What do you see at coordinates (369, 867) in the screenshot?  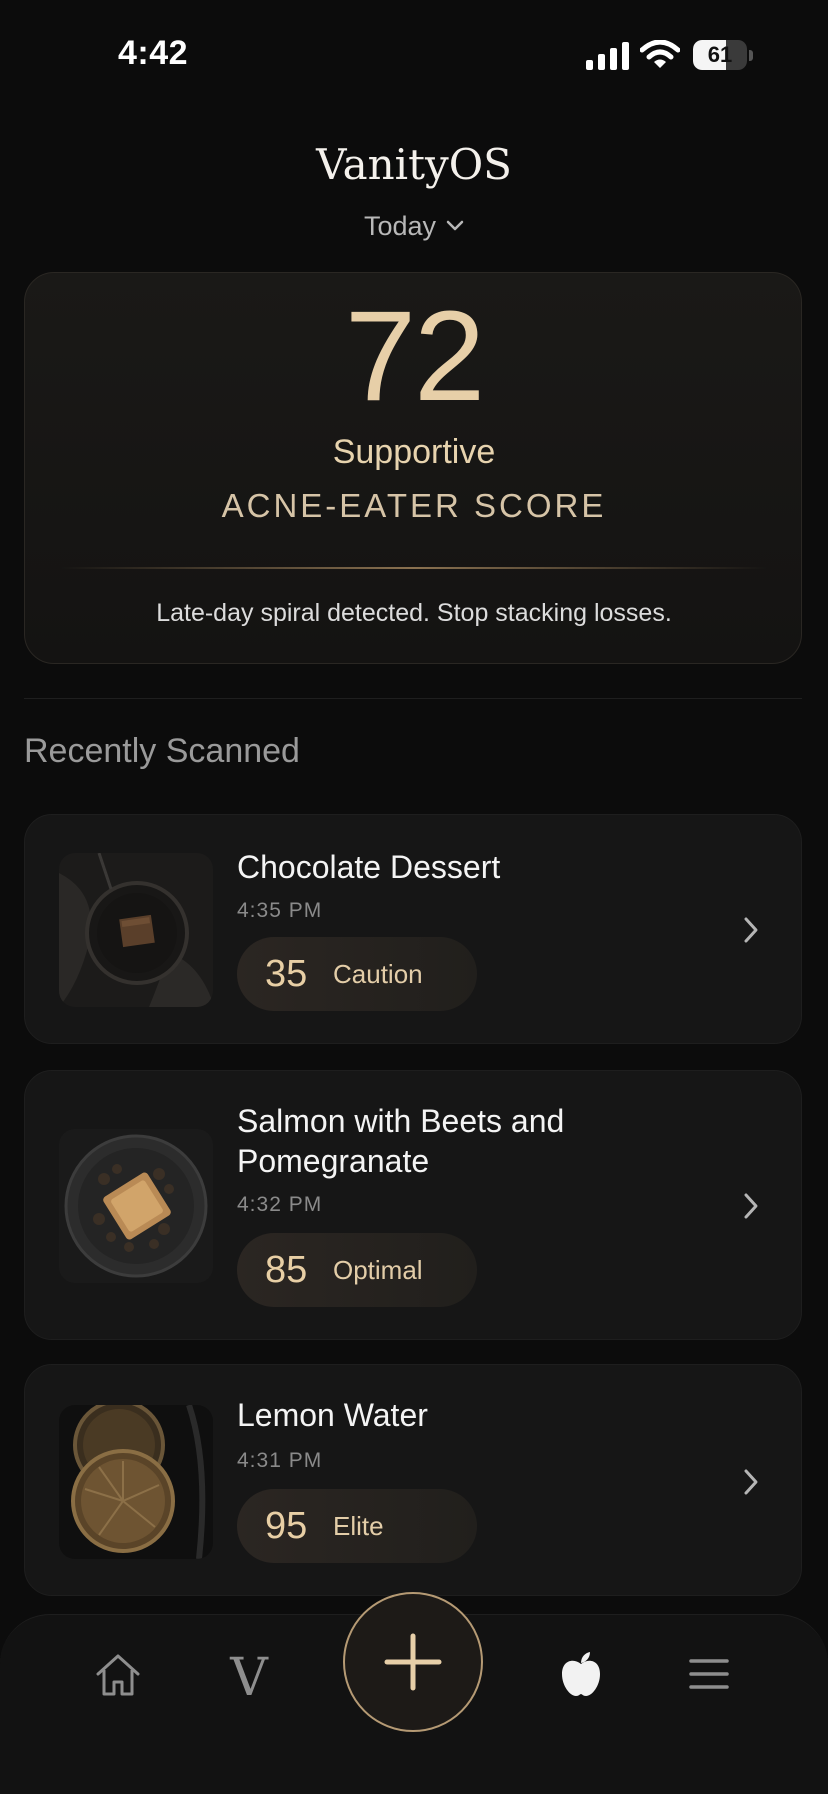 I see `scan-name: Chocolate Dessert` at bounding box center [369, 867].